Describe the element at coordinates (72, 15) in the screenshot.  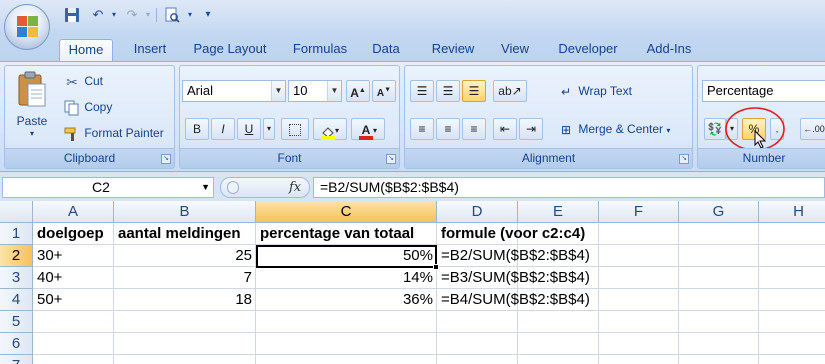
I see `save-icon` at that location.